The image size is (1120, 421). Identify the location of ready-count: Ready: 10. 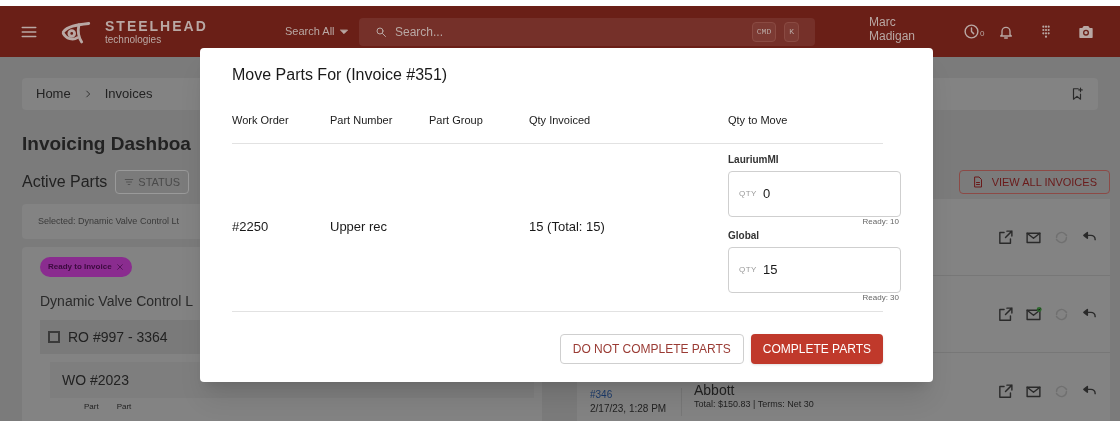
(880, 221).